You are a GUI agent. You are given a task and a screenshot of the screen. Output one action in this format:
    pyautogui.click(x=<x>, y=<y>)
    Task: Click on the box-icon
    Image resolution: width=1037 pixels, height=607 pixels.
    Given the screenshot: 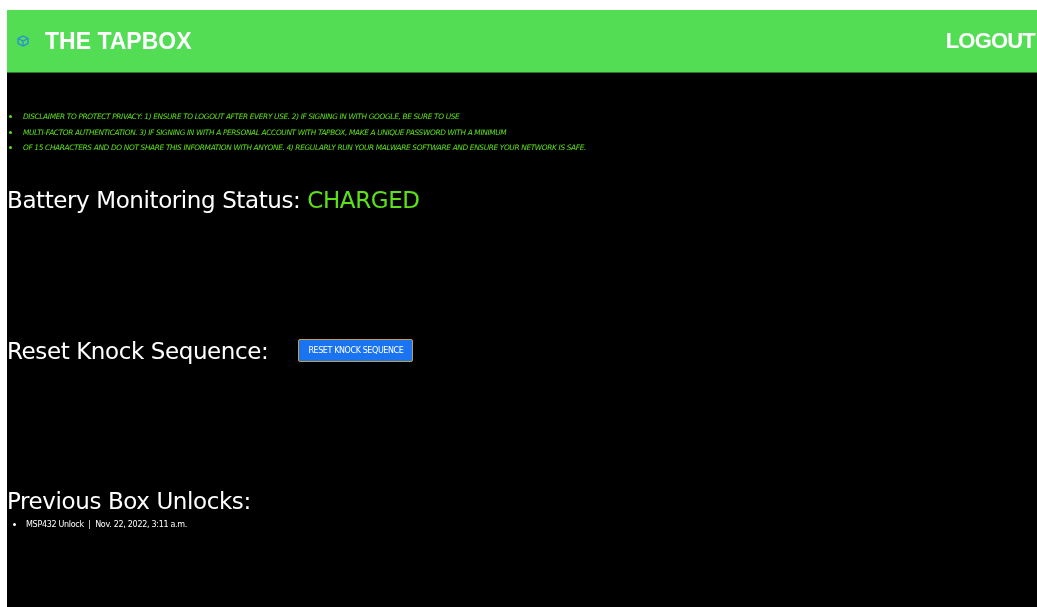 What is the action you would take?
    pyautogui.click(x=23, y=41)
    